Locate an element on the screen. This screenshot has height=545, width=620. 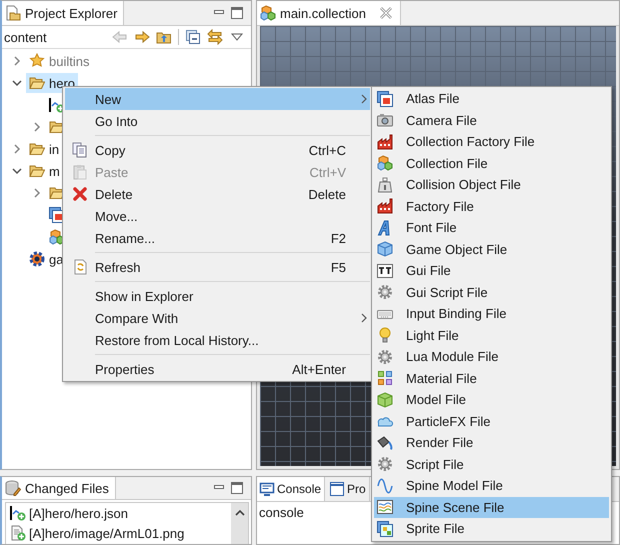
file-list-item: [A]hero/hero.json is located at coordinates (118, 513).